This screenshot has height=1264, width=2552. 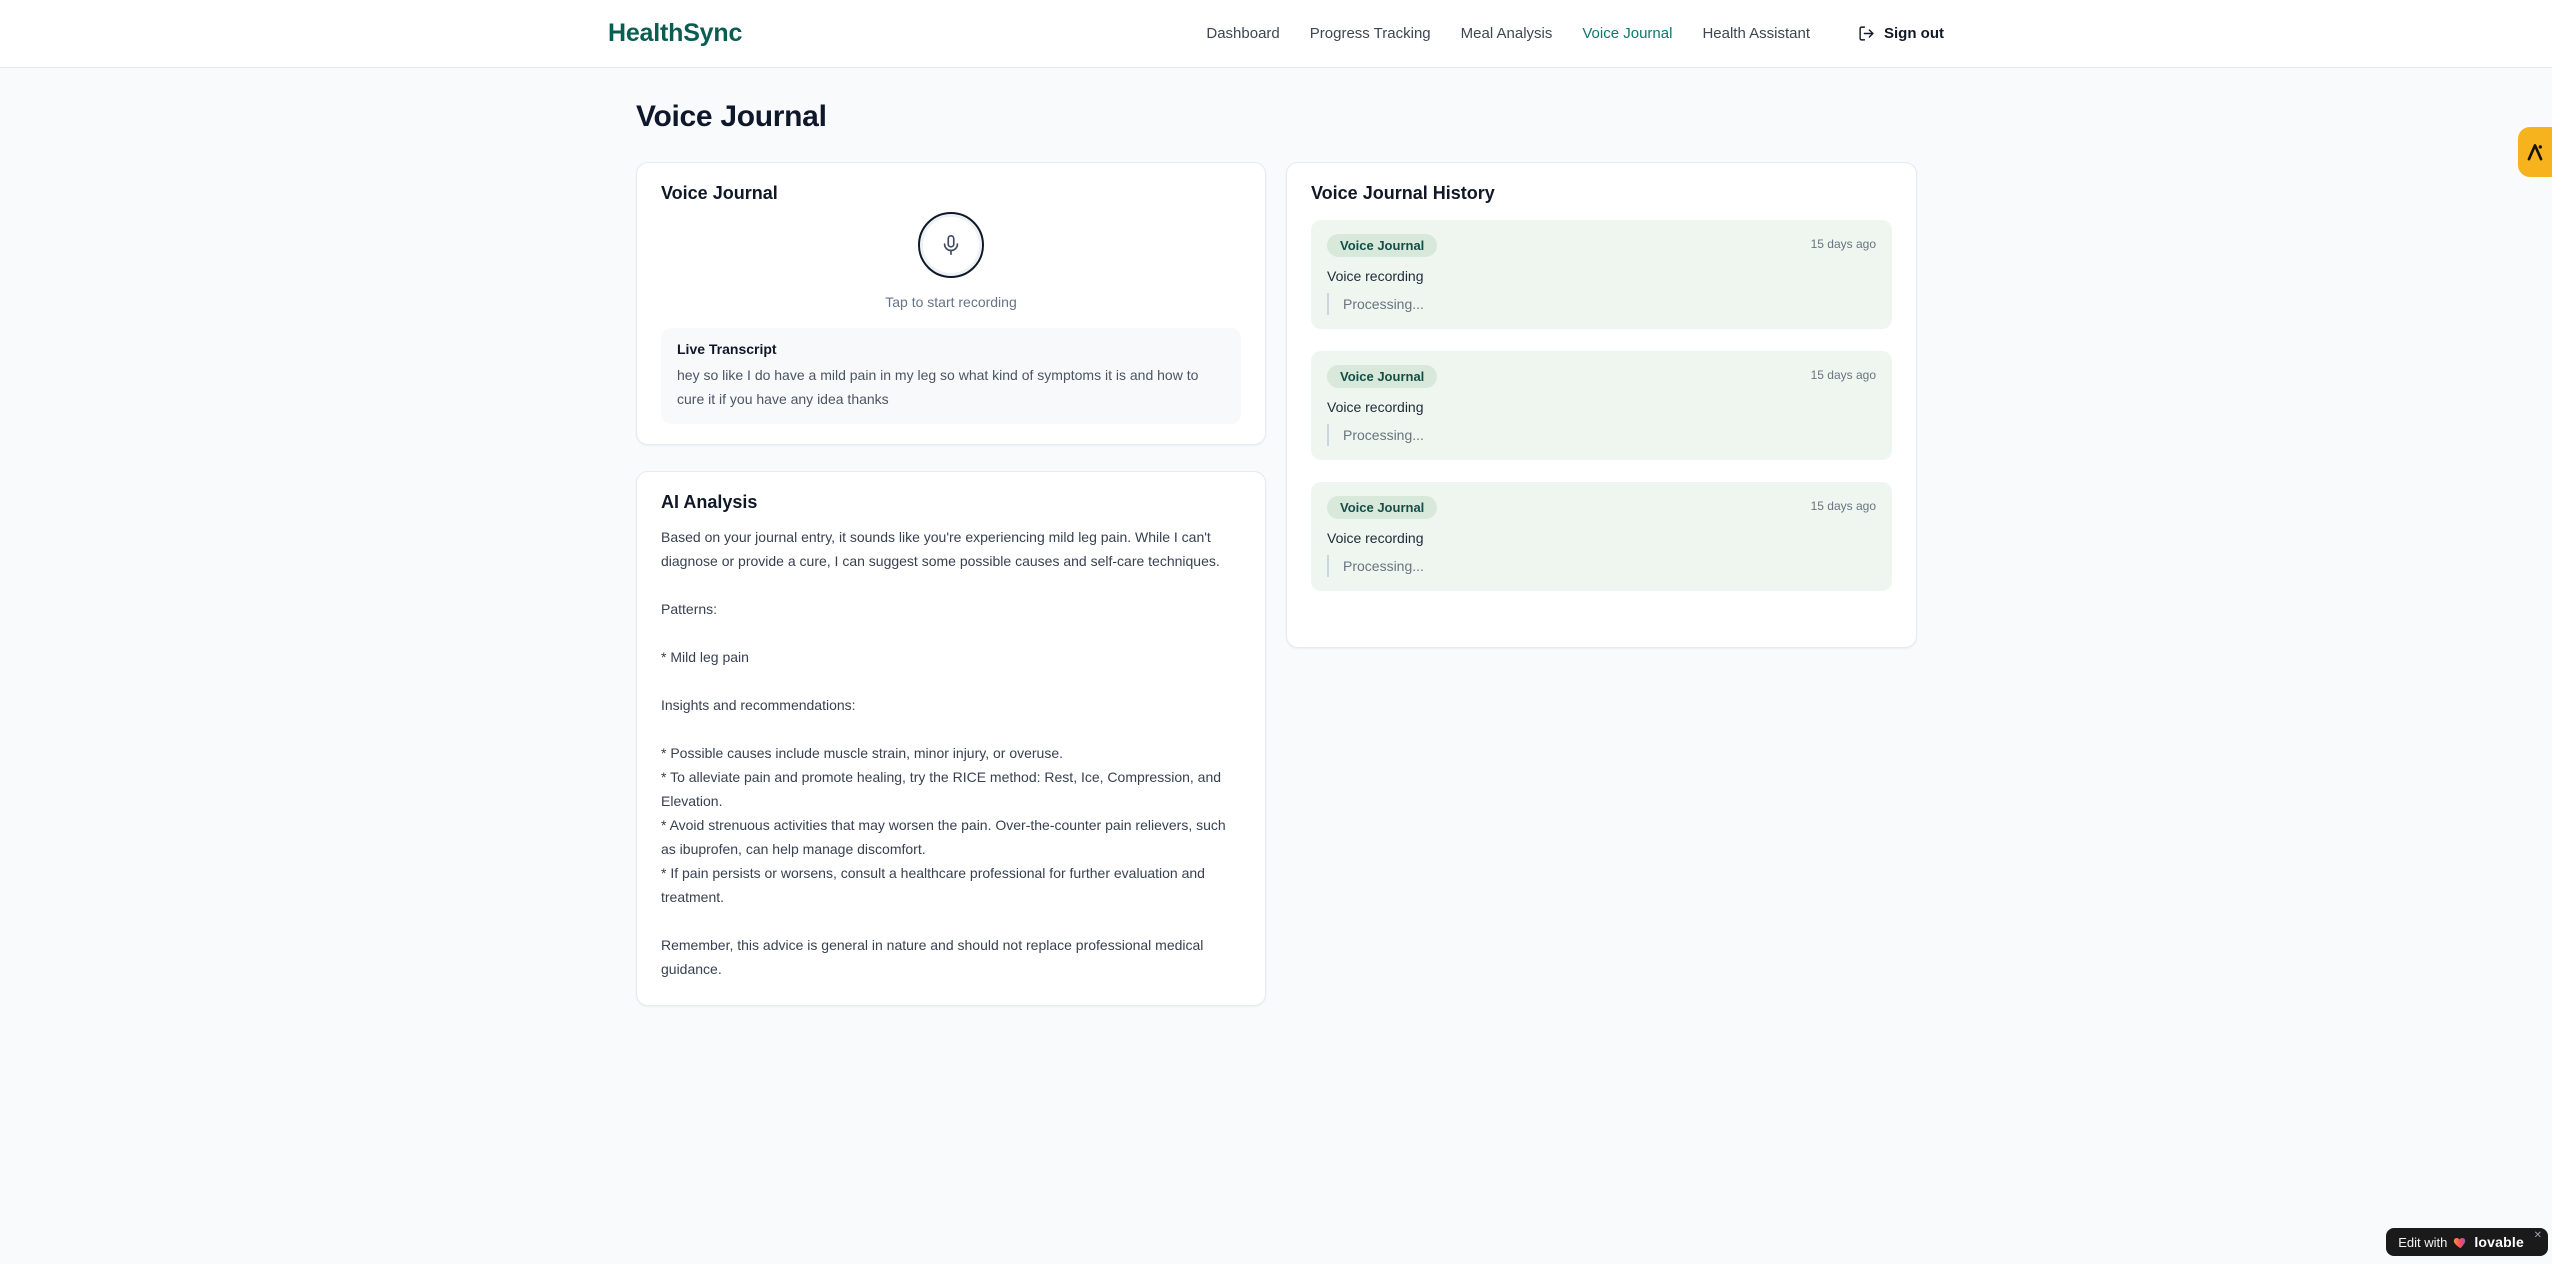 What do you see at coordinates (1866, 33) in the screenshot?
I see `logout-icon` at bounding box center [1866, 33].